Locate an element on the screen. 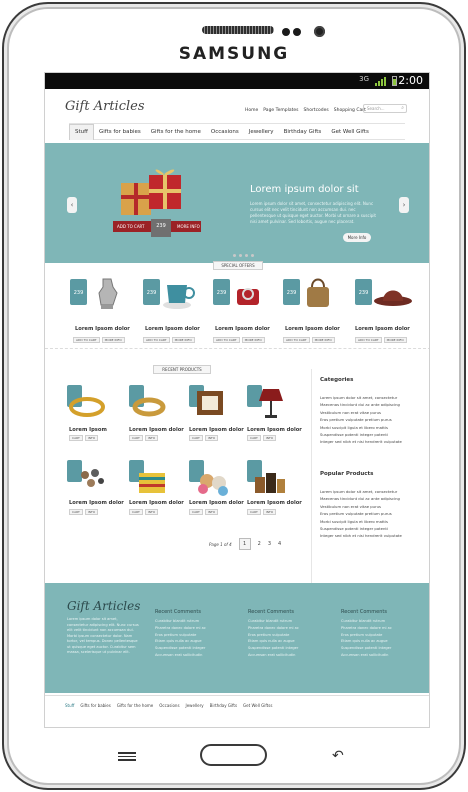 The image size is (468, 792). home-button is located at coordinates (233, 755).